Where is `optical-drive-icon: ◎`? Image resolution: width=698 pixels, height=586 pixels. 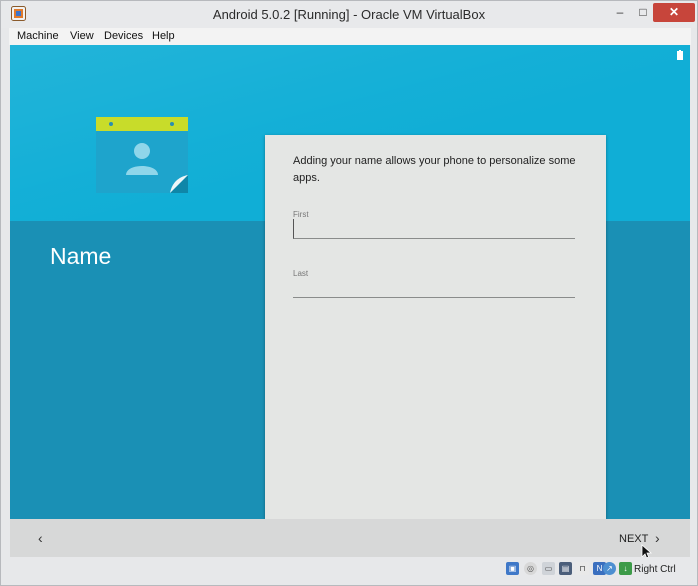
optical-drive-icon: ◎ is located at coordinates (530, 568).